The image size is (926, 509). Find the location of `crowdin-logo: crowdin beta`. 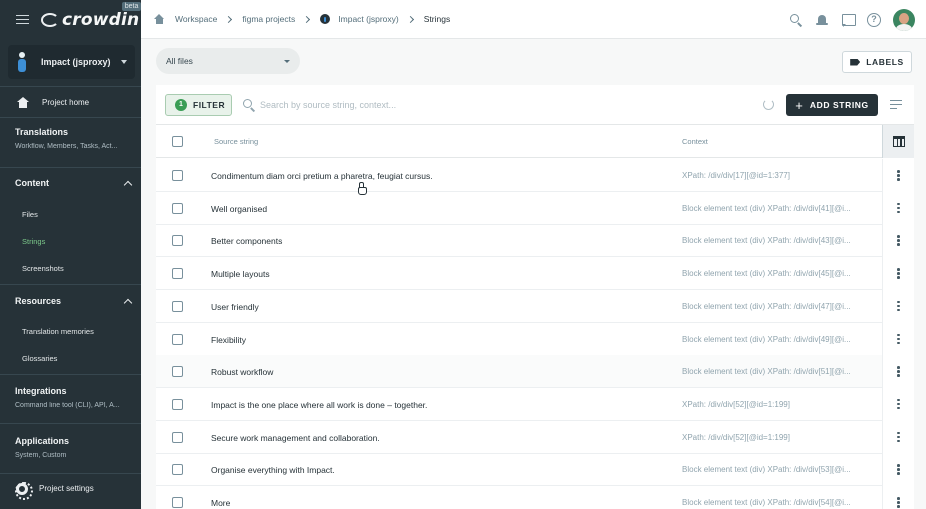

crowdin-logo: crowdin beta is located at coordinates (91, 15).